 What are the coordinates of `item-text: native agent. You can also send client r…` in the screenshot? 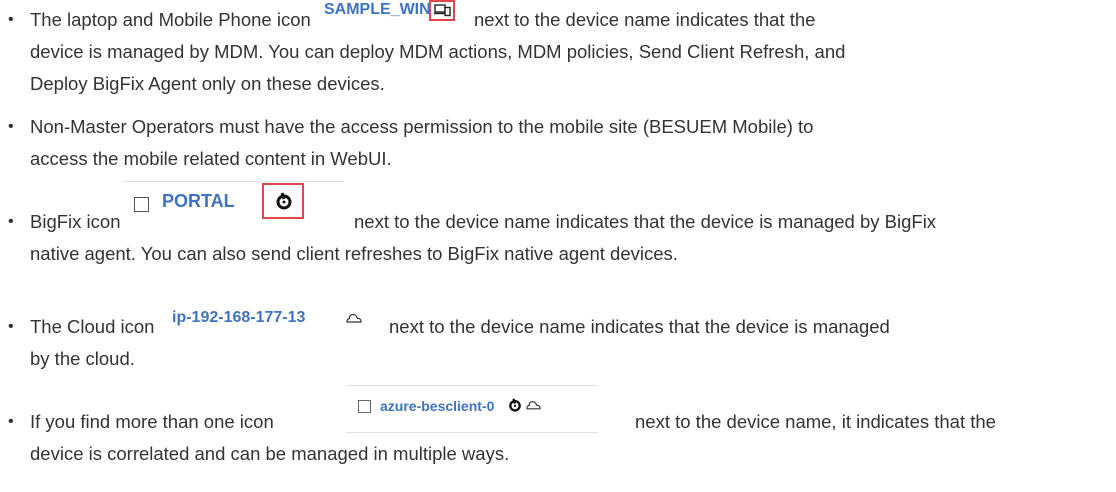 It's located at (354, 253).